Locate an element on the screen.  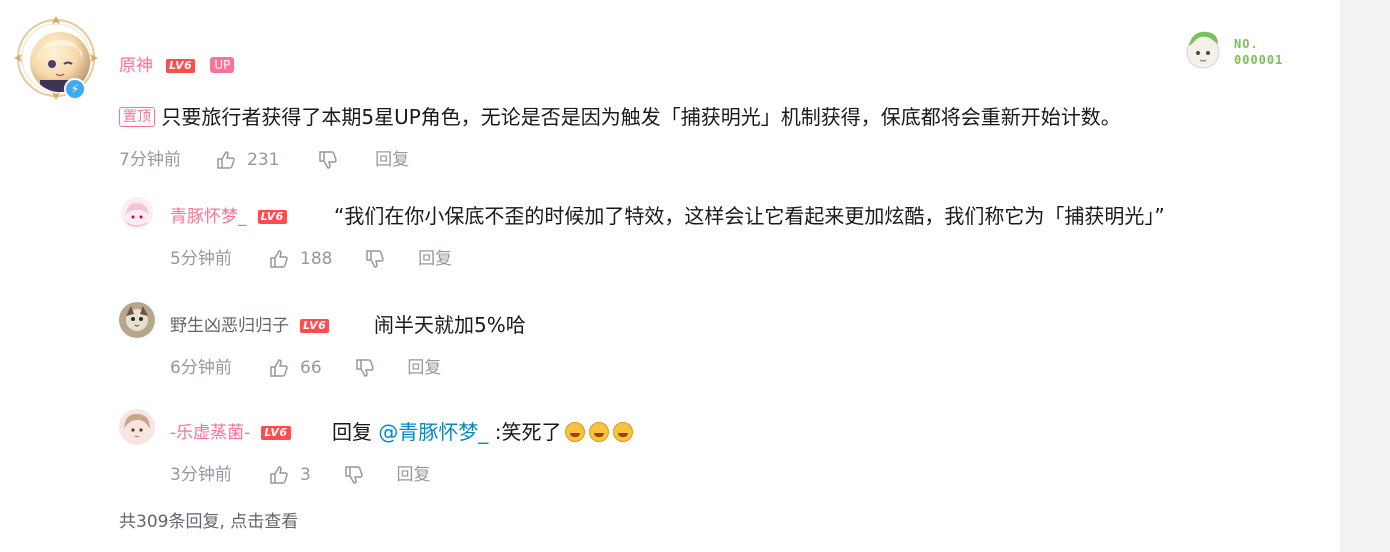
comment-time: 7分钟前 is located at coordinates (150, 160).